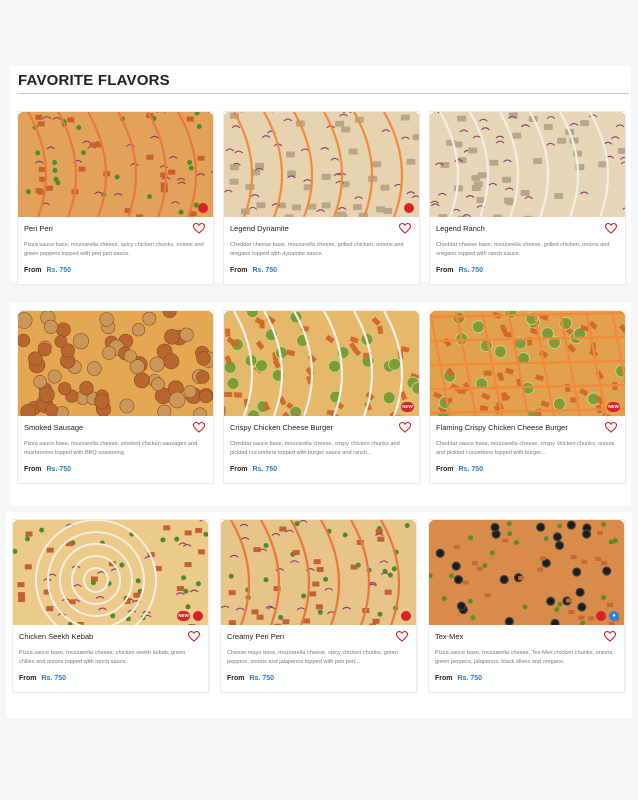 The width and height of the screenshot is (638, 800). I want to click on product-name: Legend Dynamite, so click(259, 228).